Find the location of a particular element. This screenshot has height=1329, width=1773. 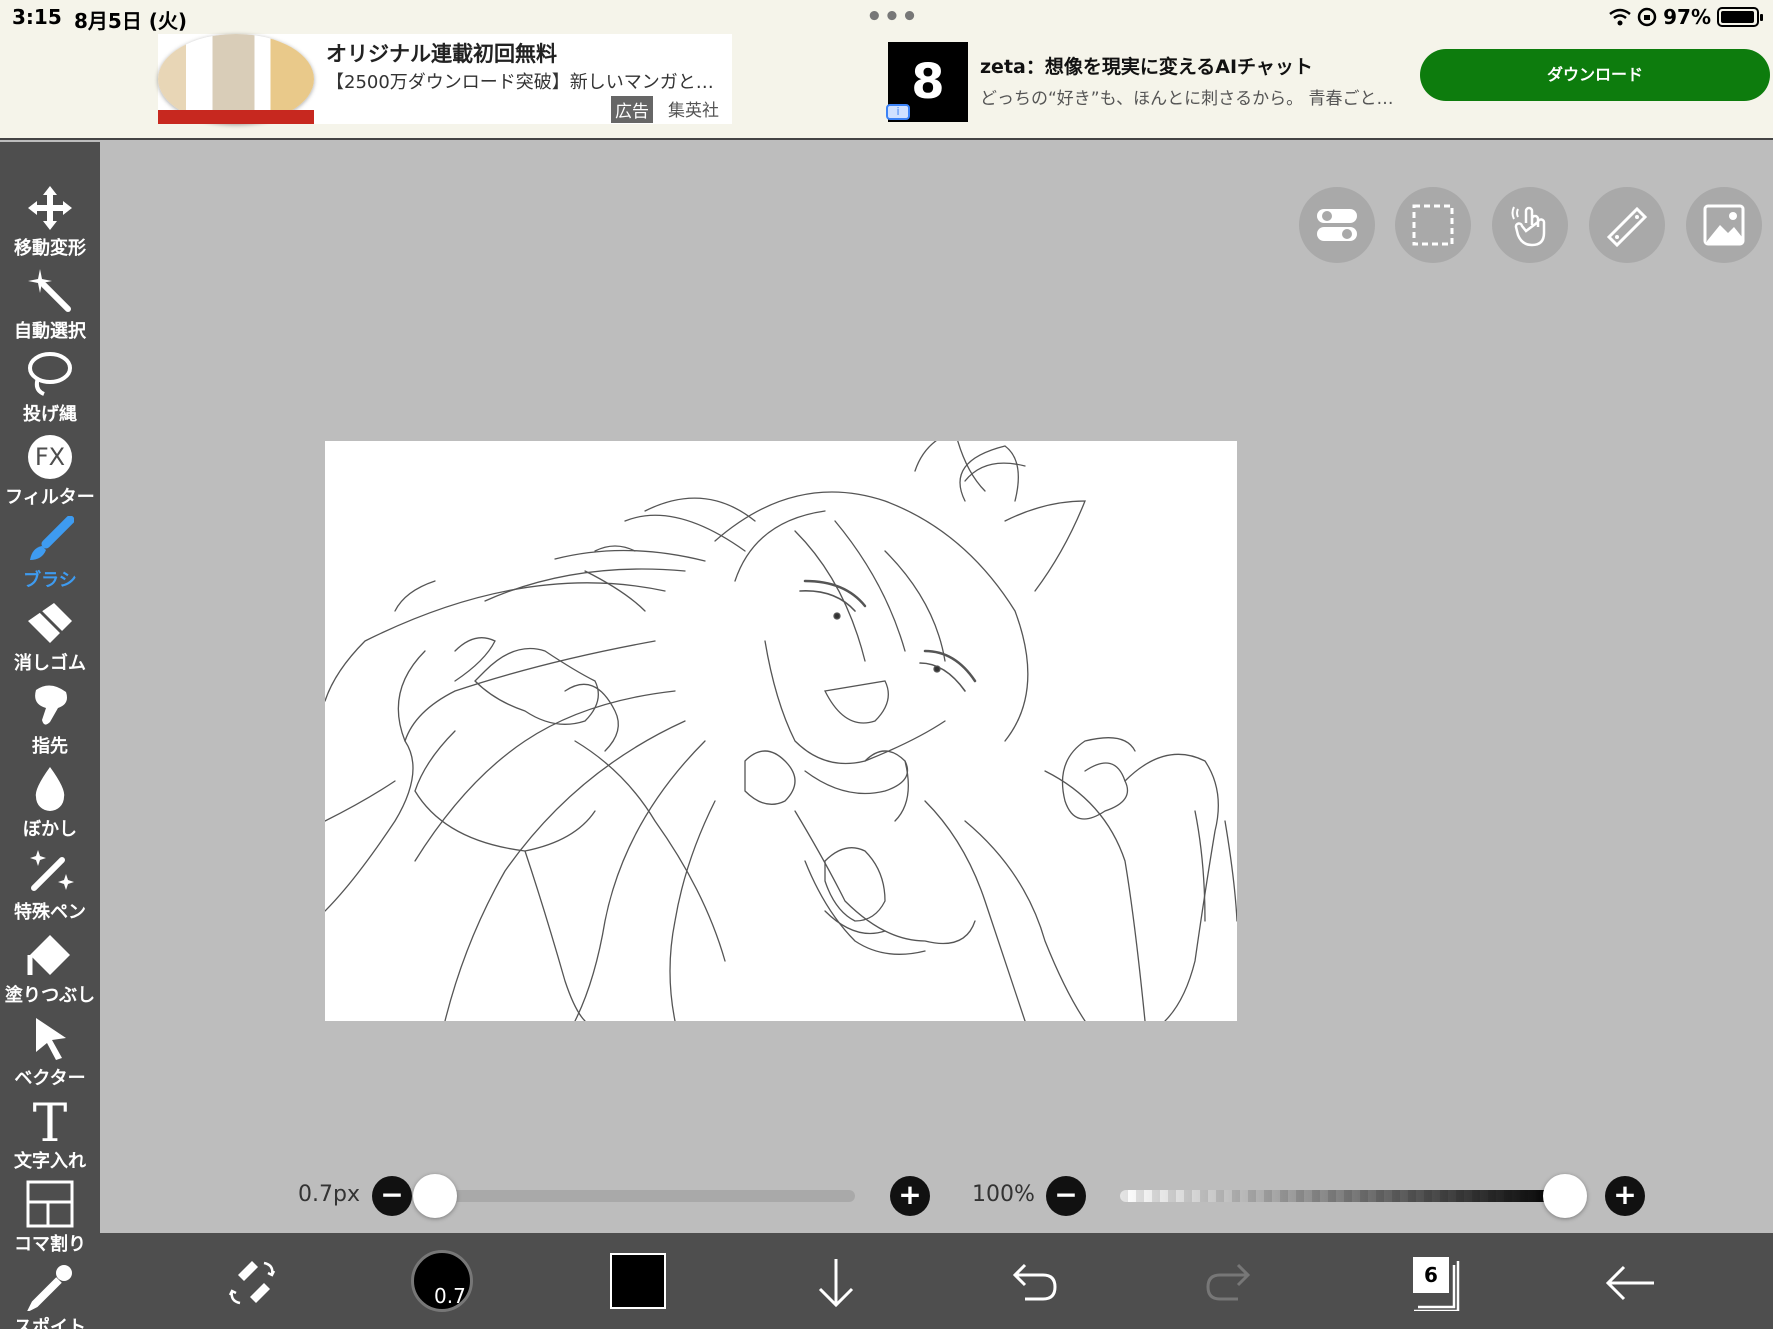

eraser-icon is located at coordinates (50, 623).